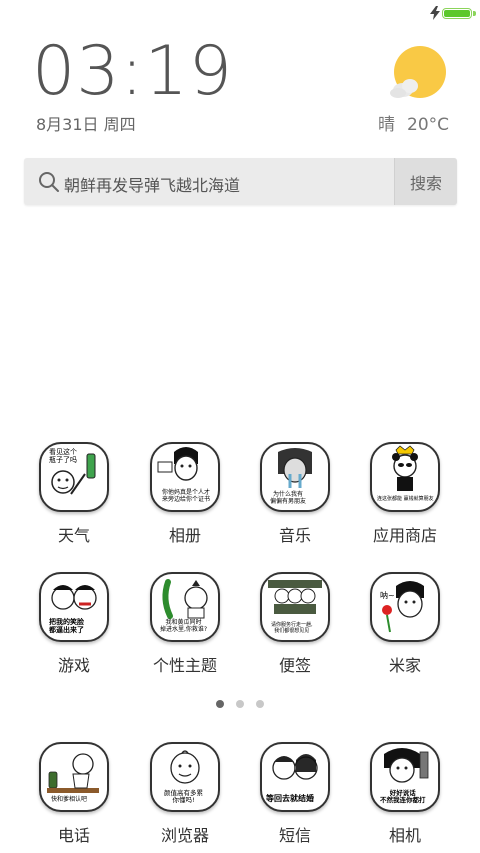 This screenshot has height=853, width=480. Describe the element at coordinates (425, 181) in the screenshot. I see `search-button: 搜索` at that location.